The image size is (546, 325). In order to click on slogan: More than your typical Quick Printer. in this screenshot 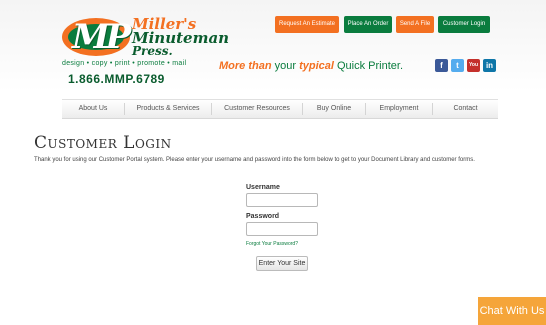, I will do `click(311, 66)`.